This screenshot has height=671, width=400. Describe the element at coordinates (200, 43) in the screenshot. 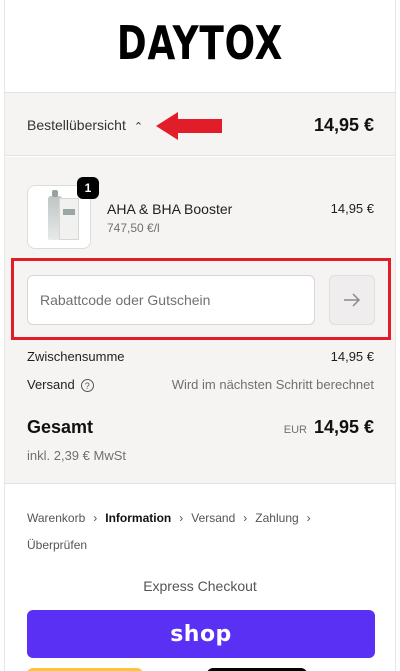

I see `brand-logo: DAYTOX` at that location.